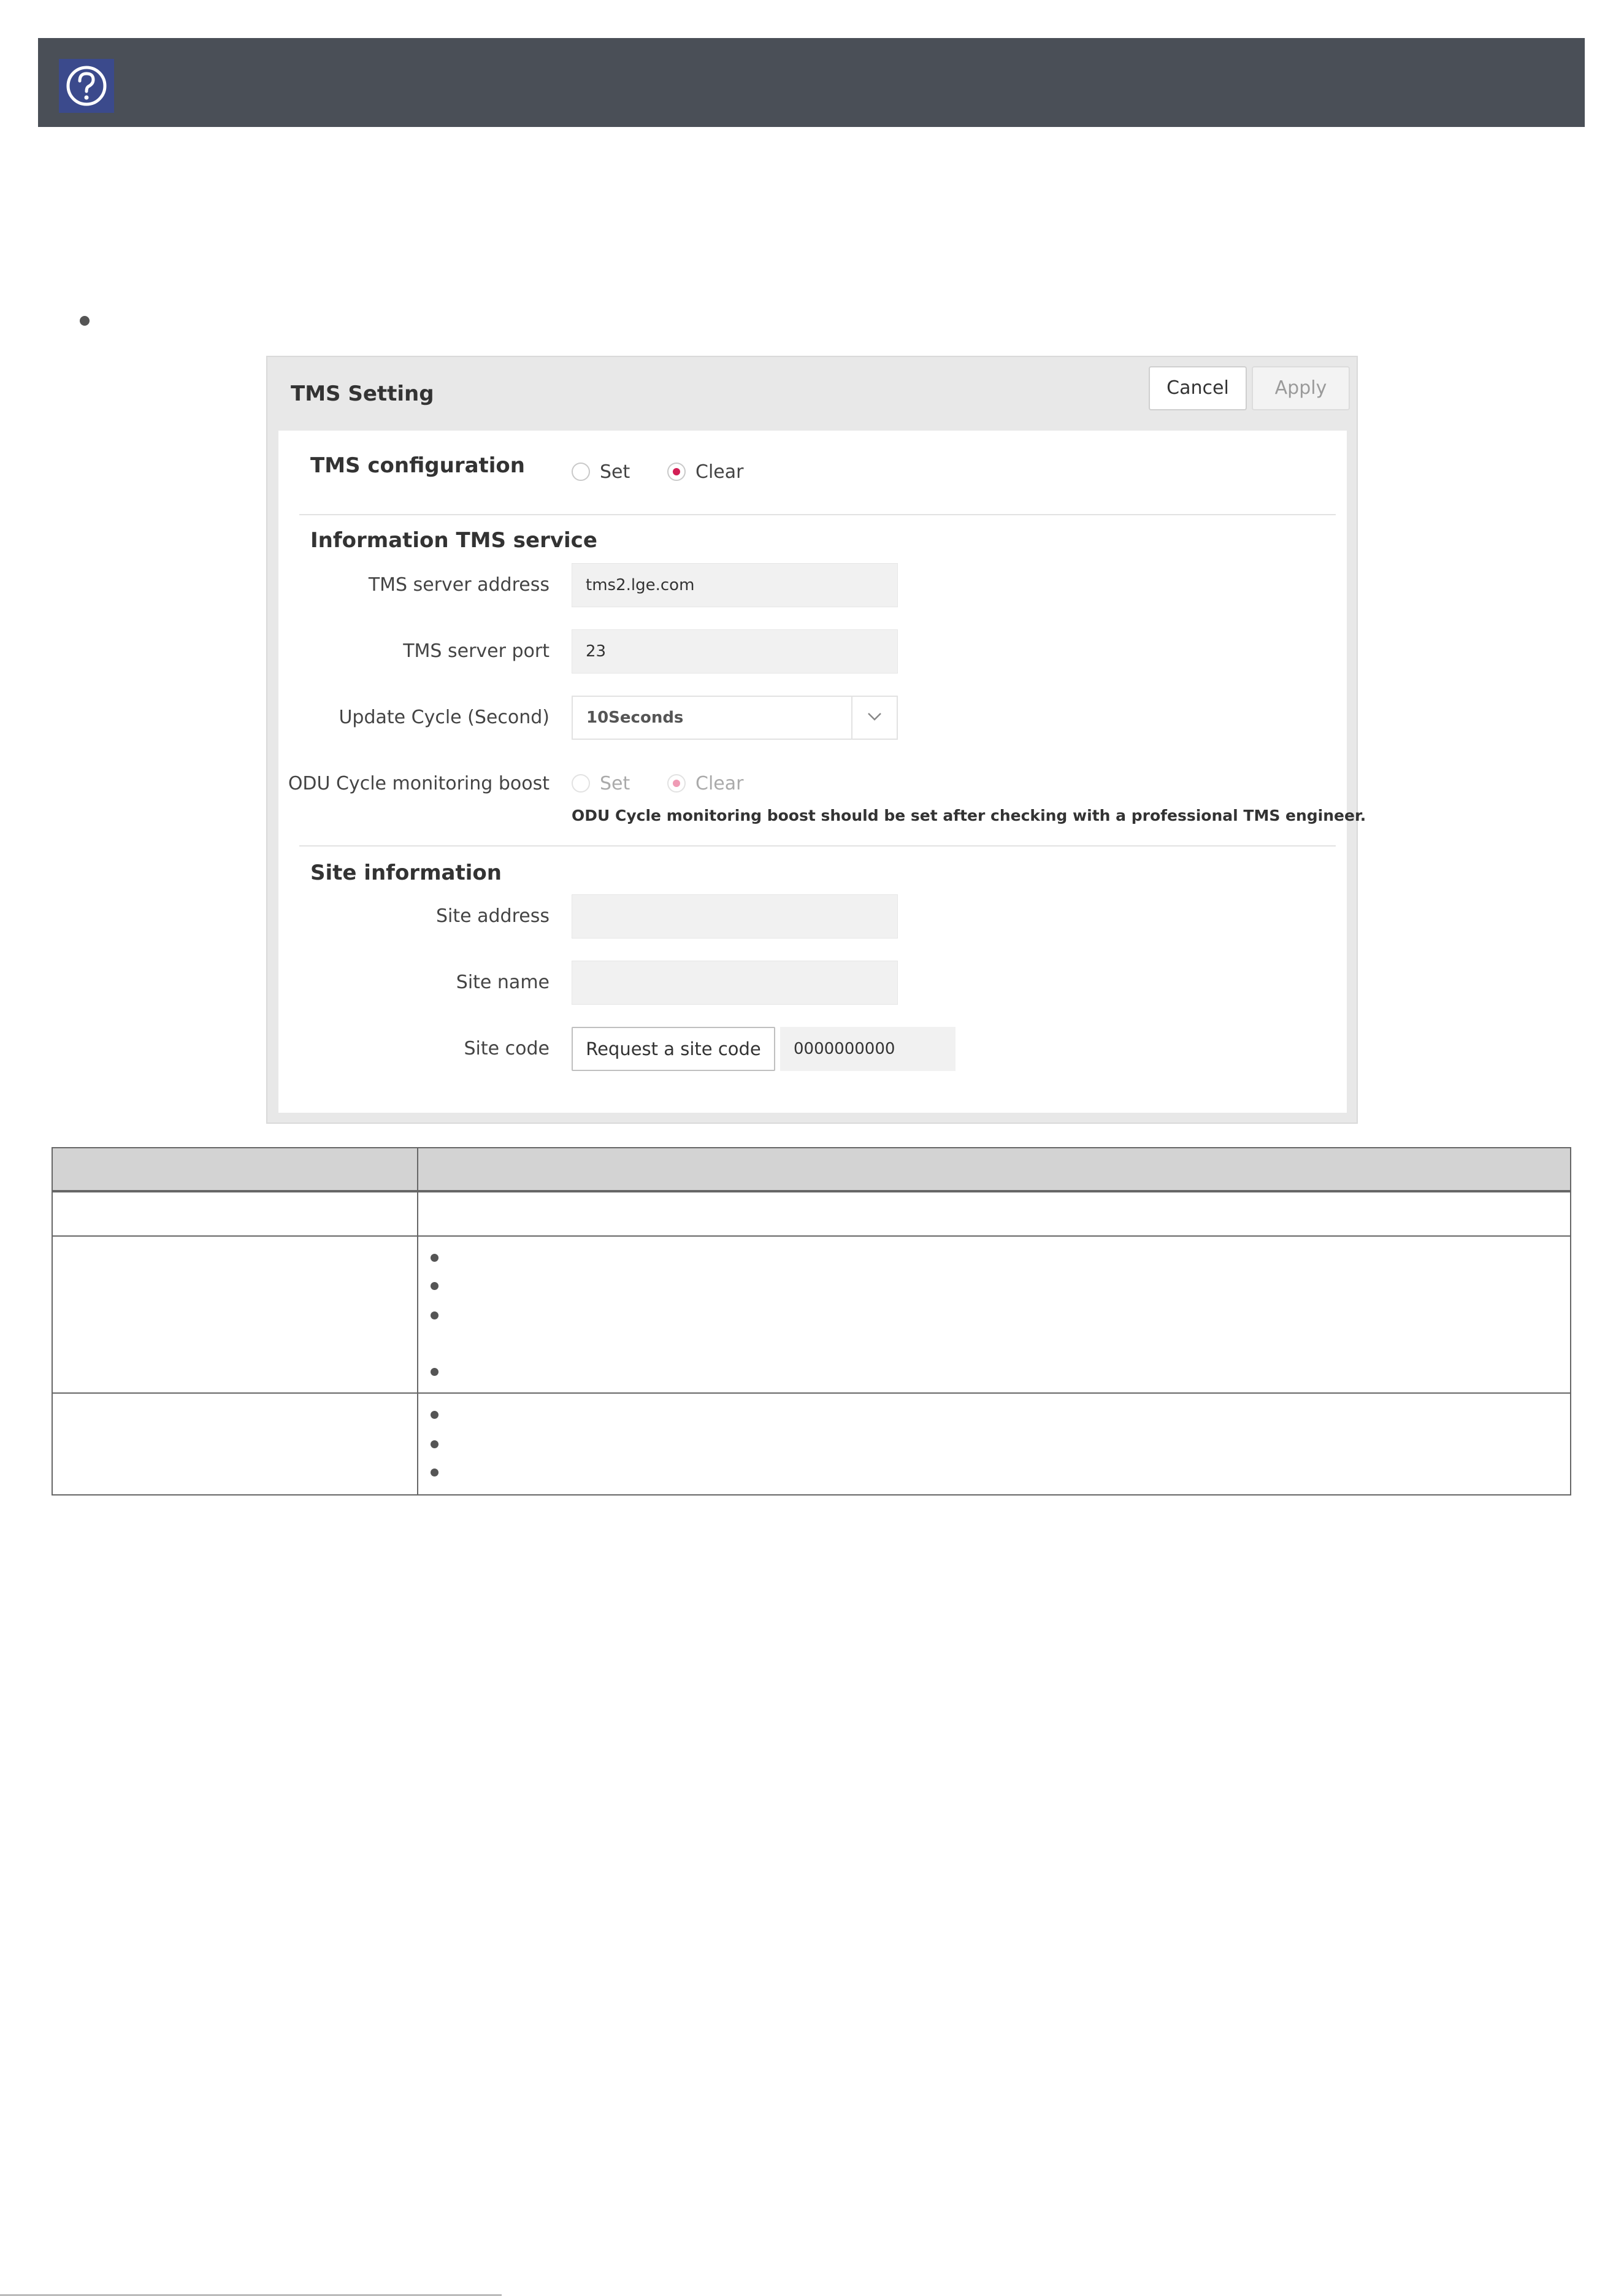 This screenshot has height=2296, width=1624. I want to click on tms-configuration-title: TMS configuration, so click(417, 465).